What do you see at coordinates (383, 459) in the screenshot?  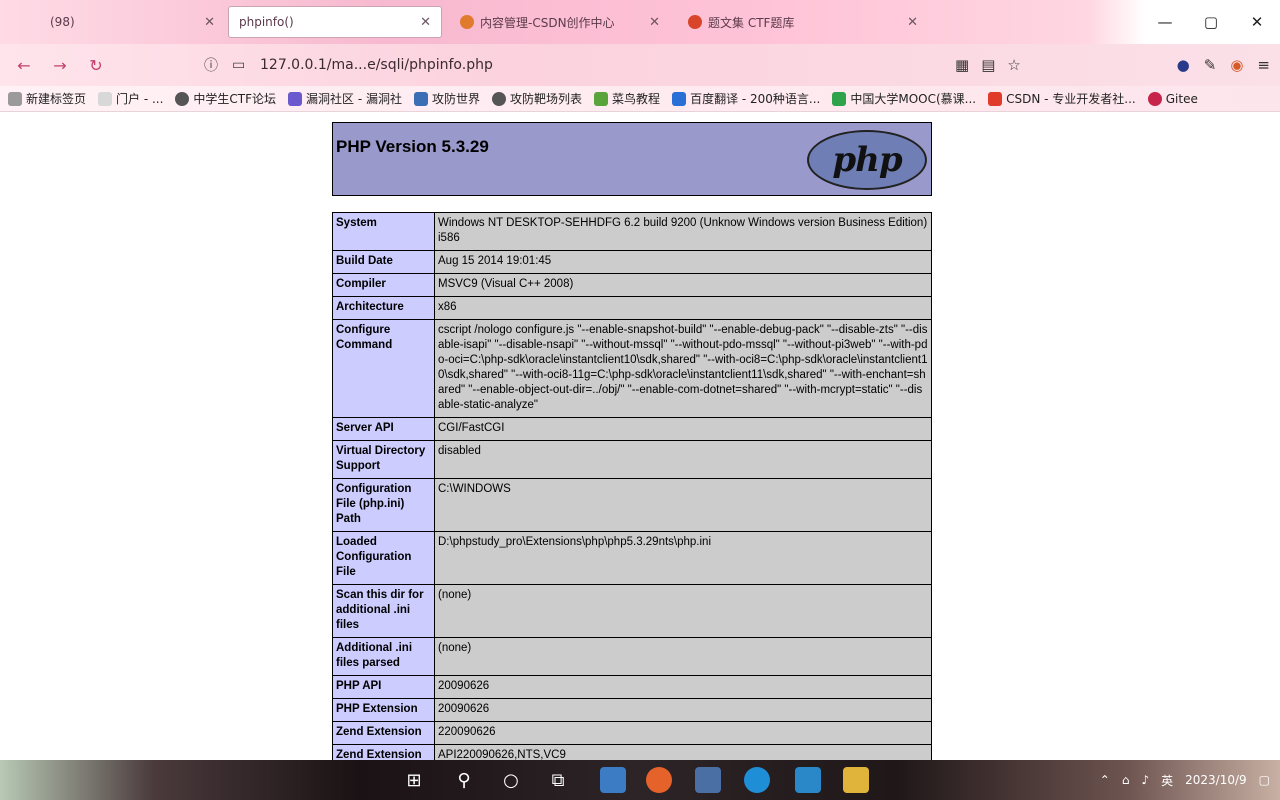 I see `info-key: Virtual Directory Support` at bounding box center [383, 459].